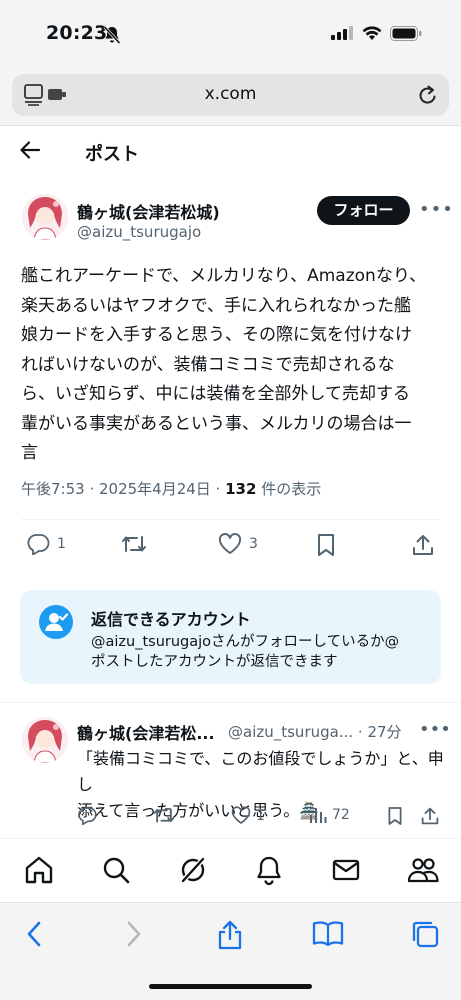 Image resolution: width=461 pixels, height=1000 pixels. Describe the element at coordinates (241, 489) in the screenshot. I see `views-count: 132` at that location.